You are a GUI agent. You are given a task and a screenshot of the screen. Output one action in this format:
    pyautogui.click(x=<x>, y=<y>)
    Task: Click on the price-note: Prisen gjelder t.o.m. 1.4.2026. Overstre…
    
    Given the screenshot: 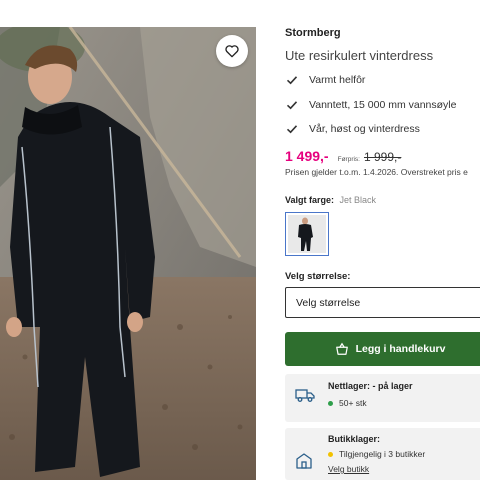 What is the action you would take?
    pyautogui.click(x=376, y=172)
    